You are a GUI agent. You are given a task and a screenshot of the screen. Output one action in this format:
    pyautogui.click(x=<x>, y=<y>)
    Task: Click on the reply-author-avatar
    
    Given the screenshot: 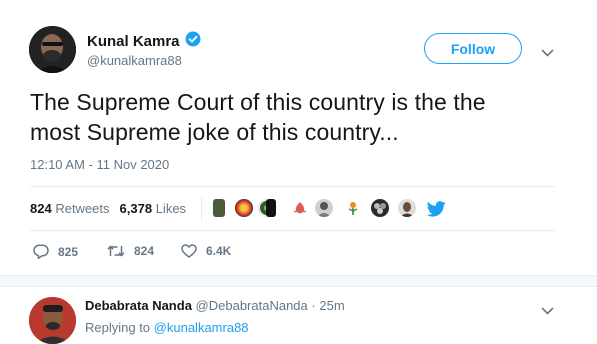 What is the action you would take?
    pyautogui.click(x=52, y=320)
    